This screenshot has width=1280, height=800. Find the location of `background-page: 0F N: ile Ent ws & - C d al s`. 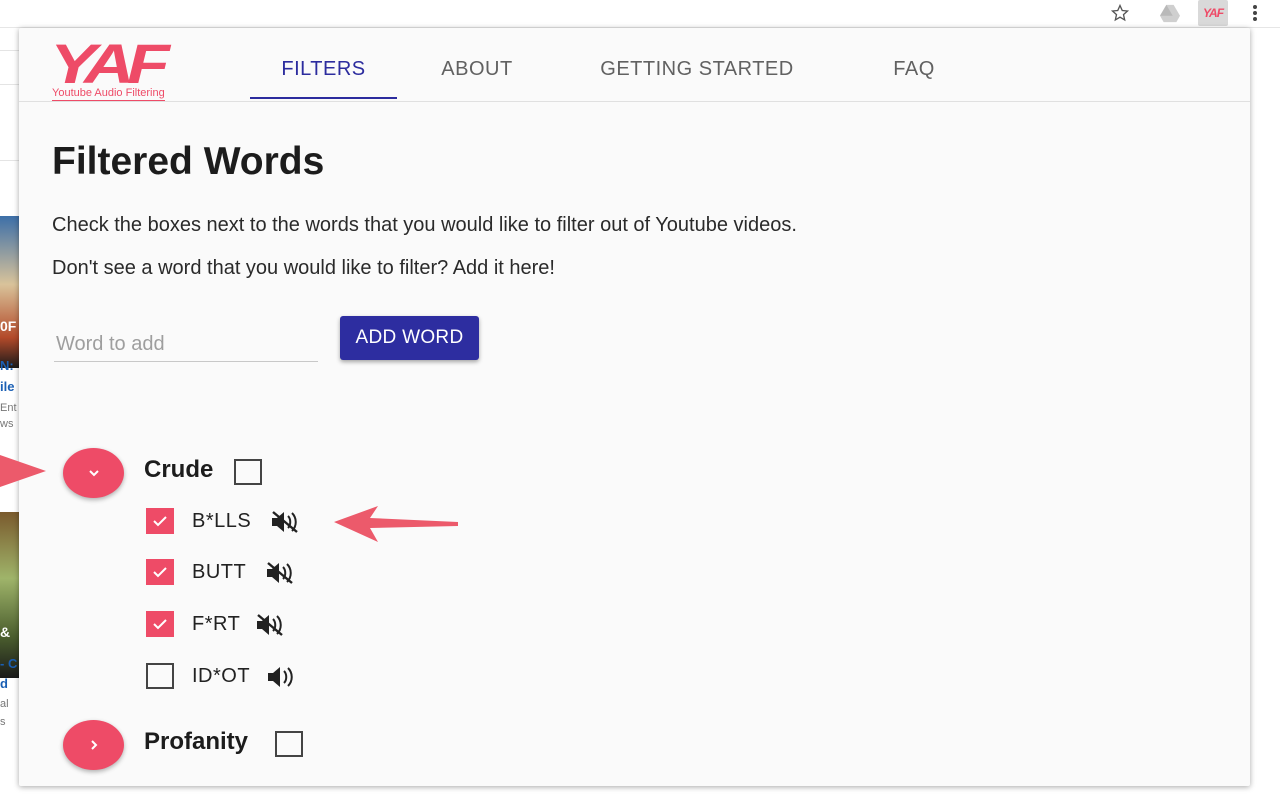

background-page: 0F N: ile Ent ws & - C d al s is located at coordinates (10, 414).